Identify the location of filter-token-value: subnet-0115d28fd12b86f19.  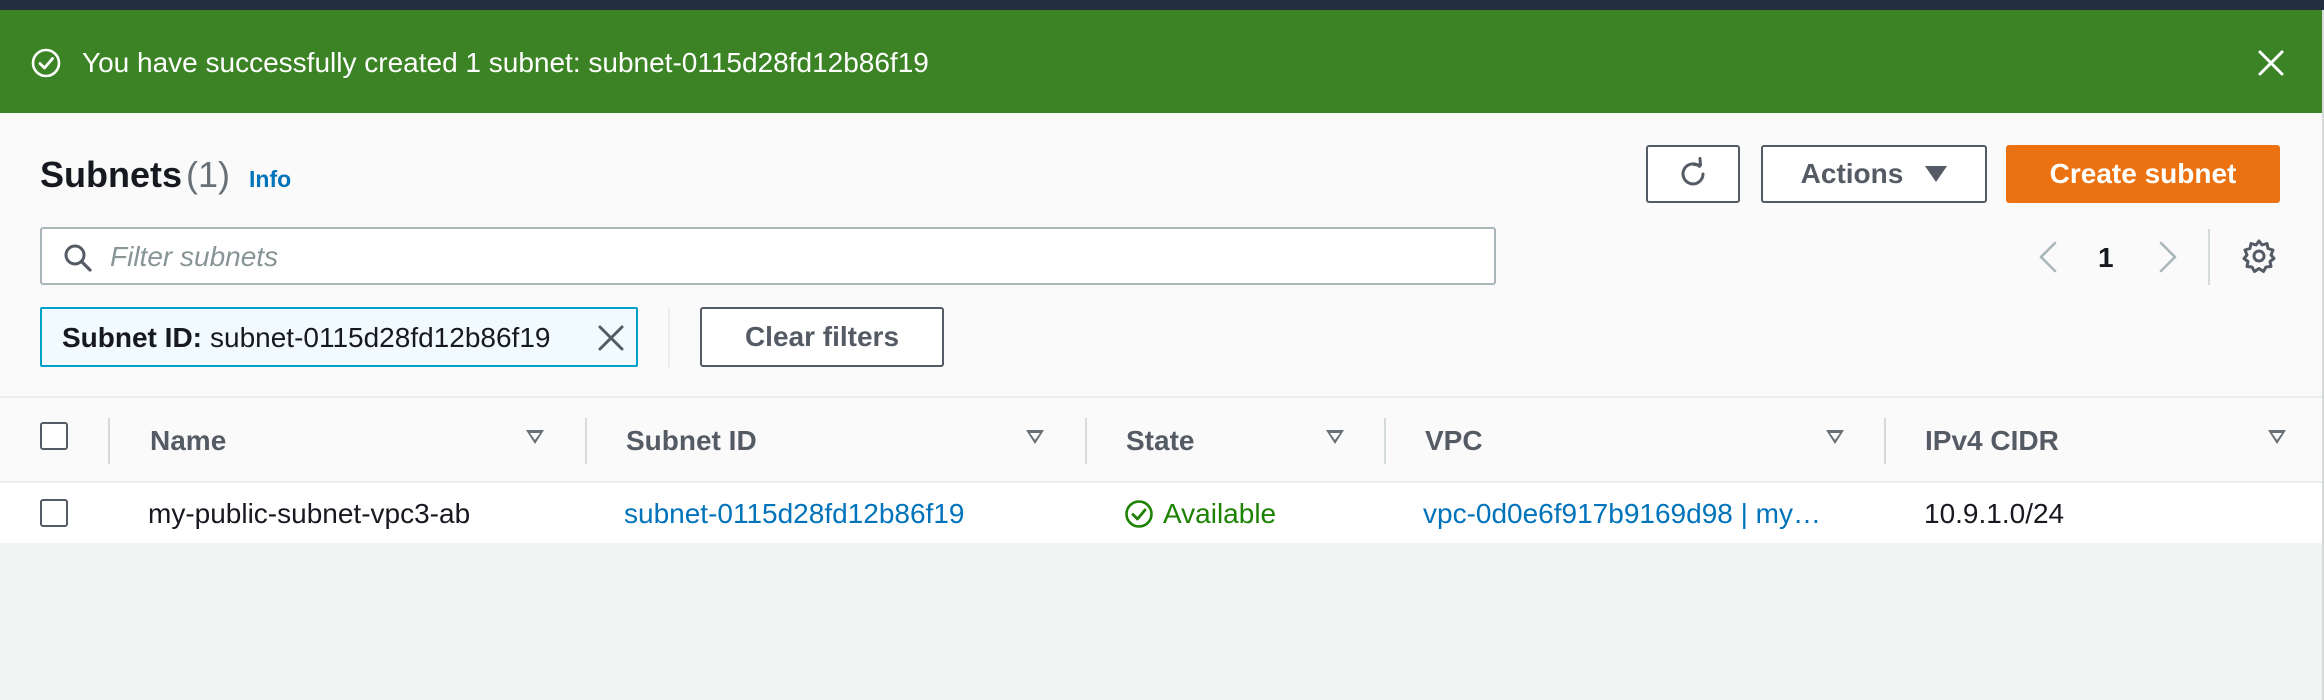
(380, 337).